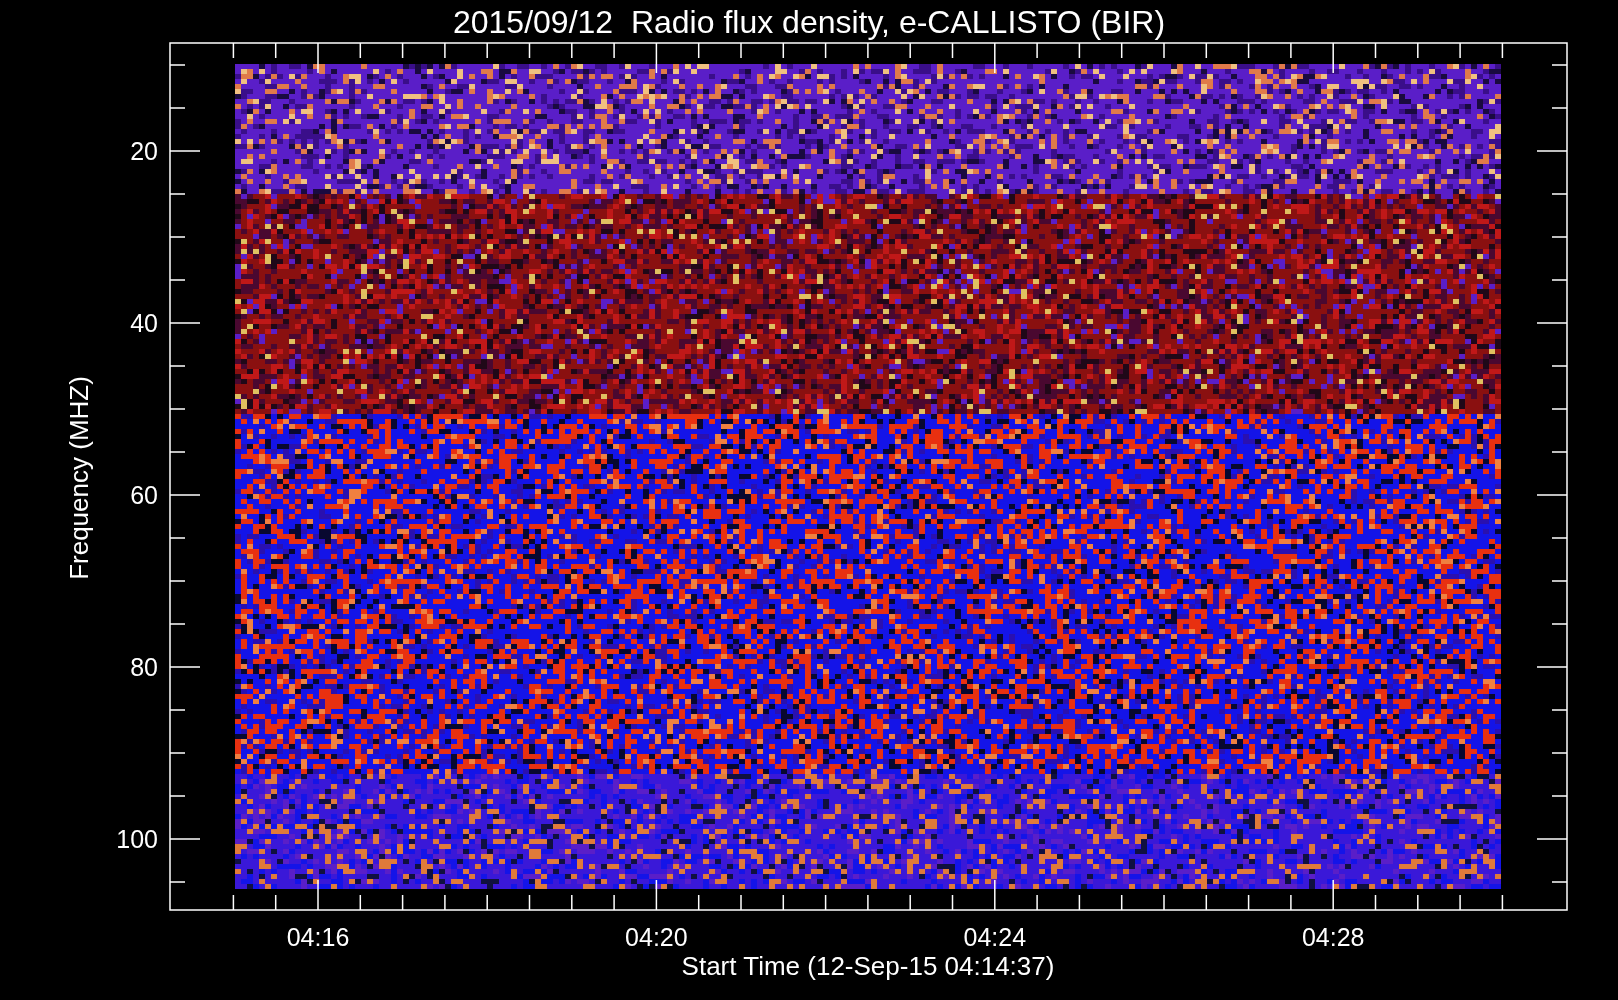 The image size is (1618, 1000). What do you see at coordinates (144, 667) in the screenshot?
I see `y-tick-label: 80` at bounding box center [144, 667].